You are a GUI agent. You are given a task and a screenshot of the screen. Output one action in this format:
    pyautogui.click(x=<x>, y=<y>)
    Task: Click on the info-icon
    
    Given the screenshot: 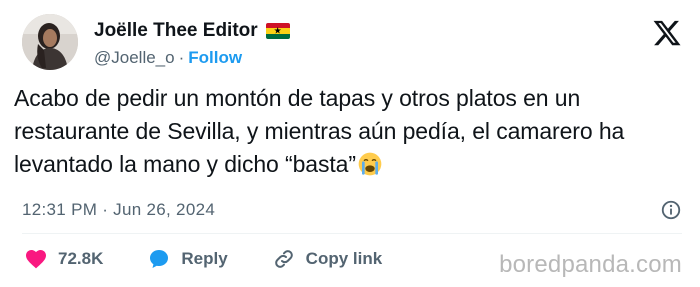 What is the action you would take?
    pyautogui.click(x=671, y=210)
    